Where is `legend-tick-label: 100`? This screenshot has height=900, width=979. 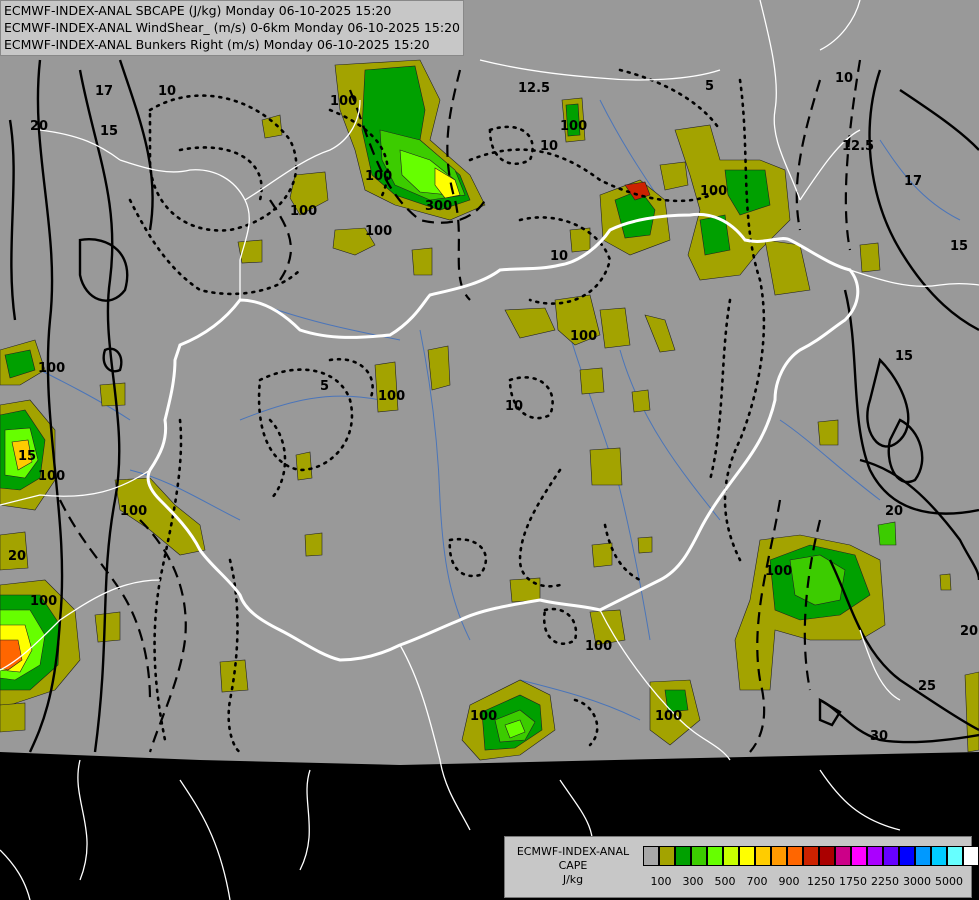
legend-tick-label: 100 is located at coordinates (661, 881).